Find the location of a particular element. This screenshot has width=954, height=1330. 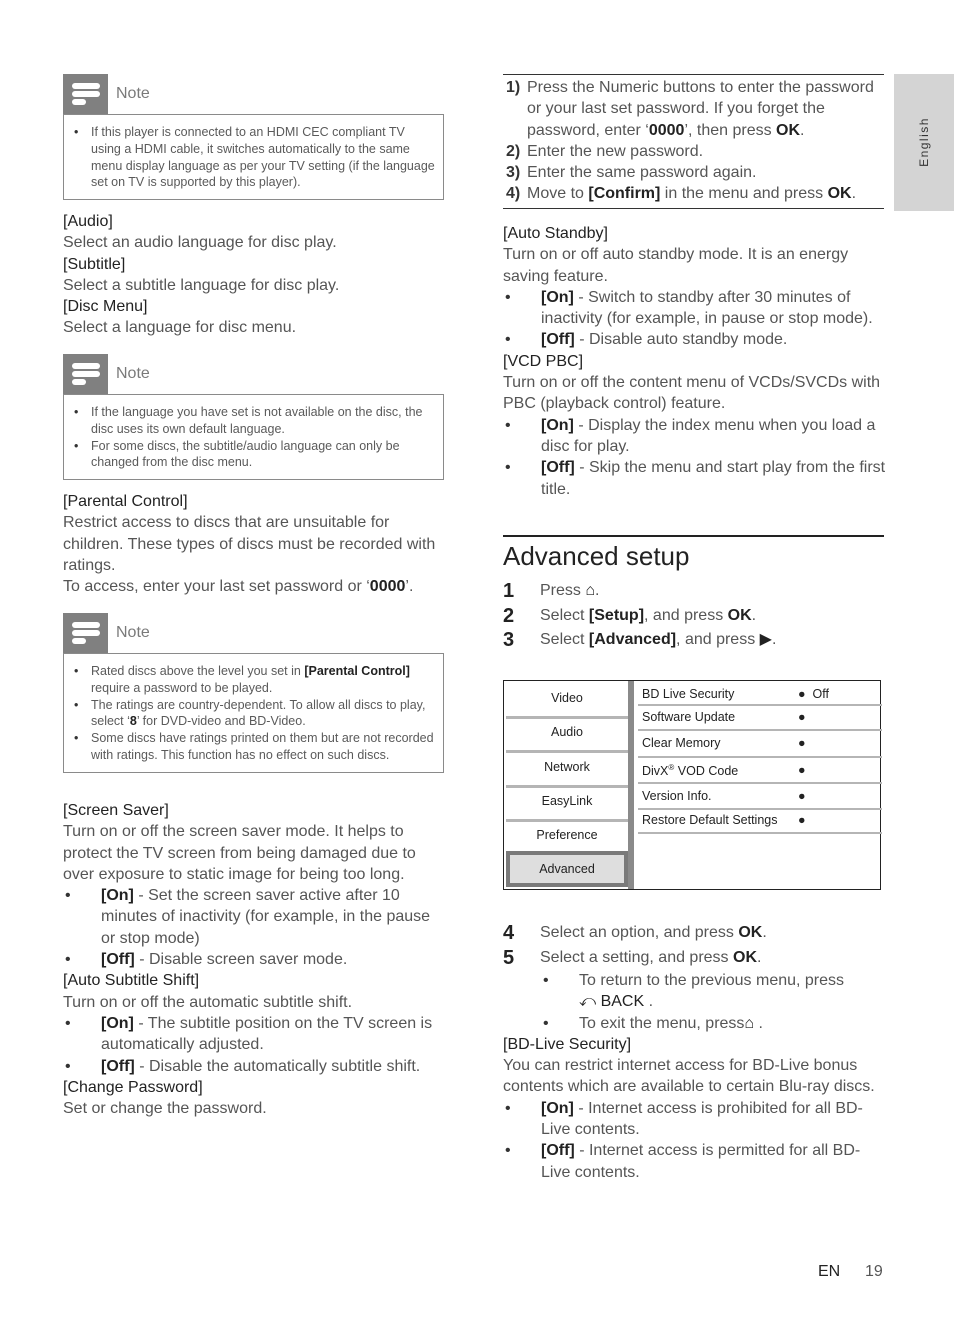

subtitle-title: [Subtitle] is located at coordinates (94, 264).